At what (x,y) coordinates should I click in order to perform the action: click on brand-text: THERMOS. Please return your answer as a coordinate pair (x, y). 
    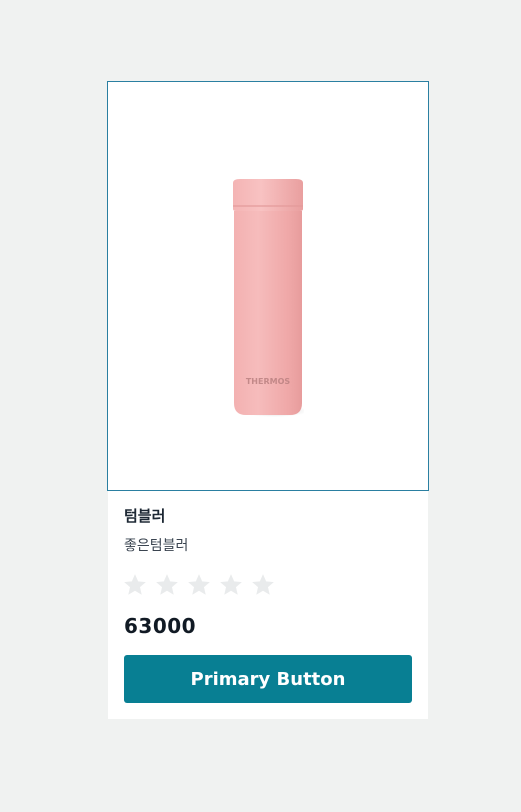
    Looking at the image, I should click on (268, 381).